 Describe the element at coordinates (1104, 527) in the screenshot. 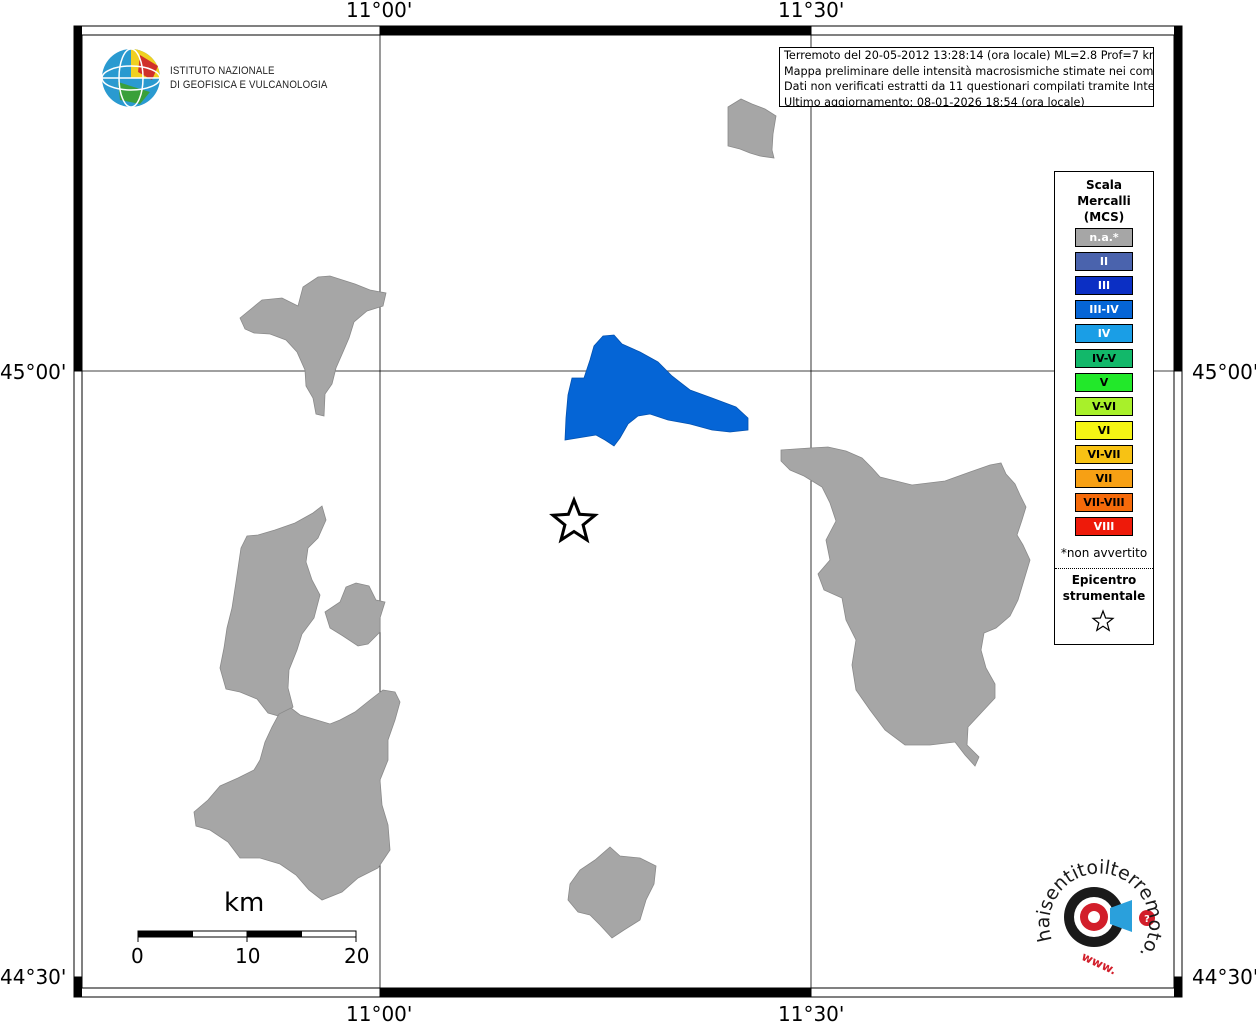

I see `legend-swatch-viii: VIII` at that location.